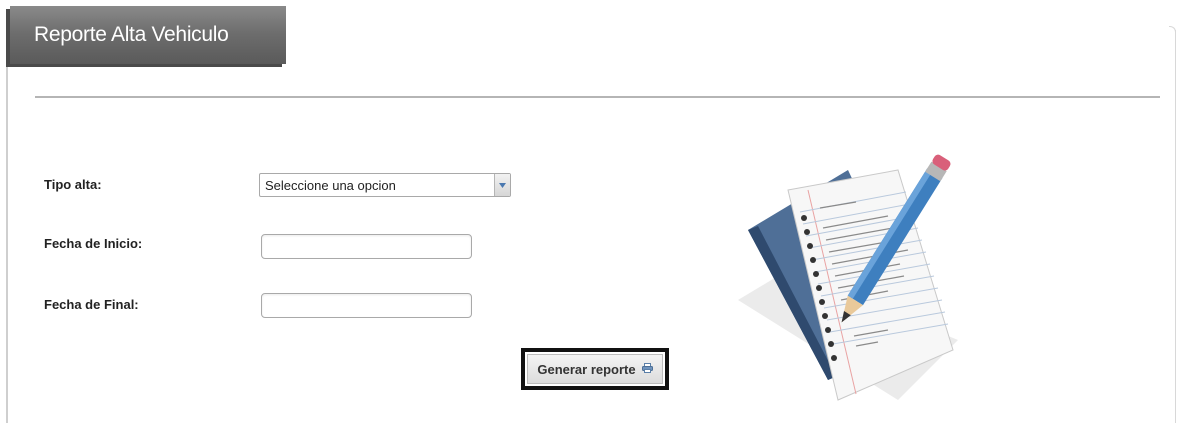  What do you see at coordinates (93, 243) in the screenshot?
I see `fecha-inicio-label: Fecha de Inicio:` at bounding box center [93, 243].